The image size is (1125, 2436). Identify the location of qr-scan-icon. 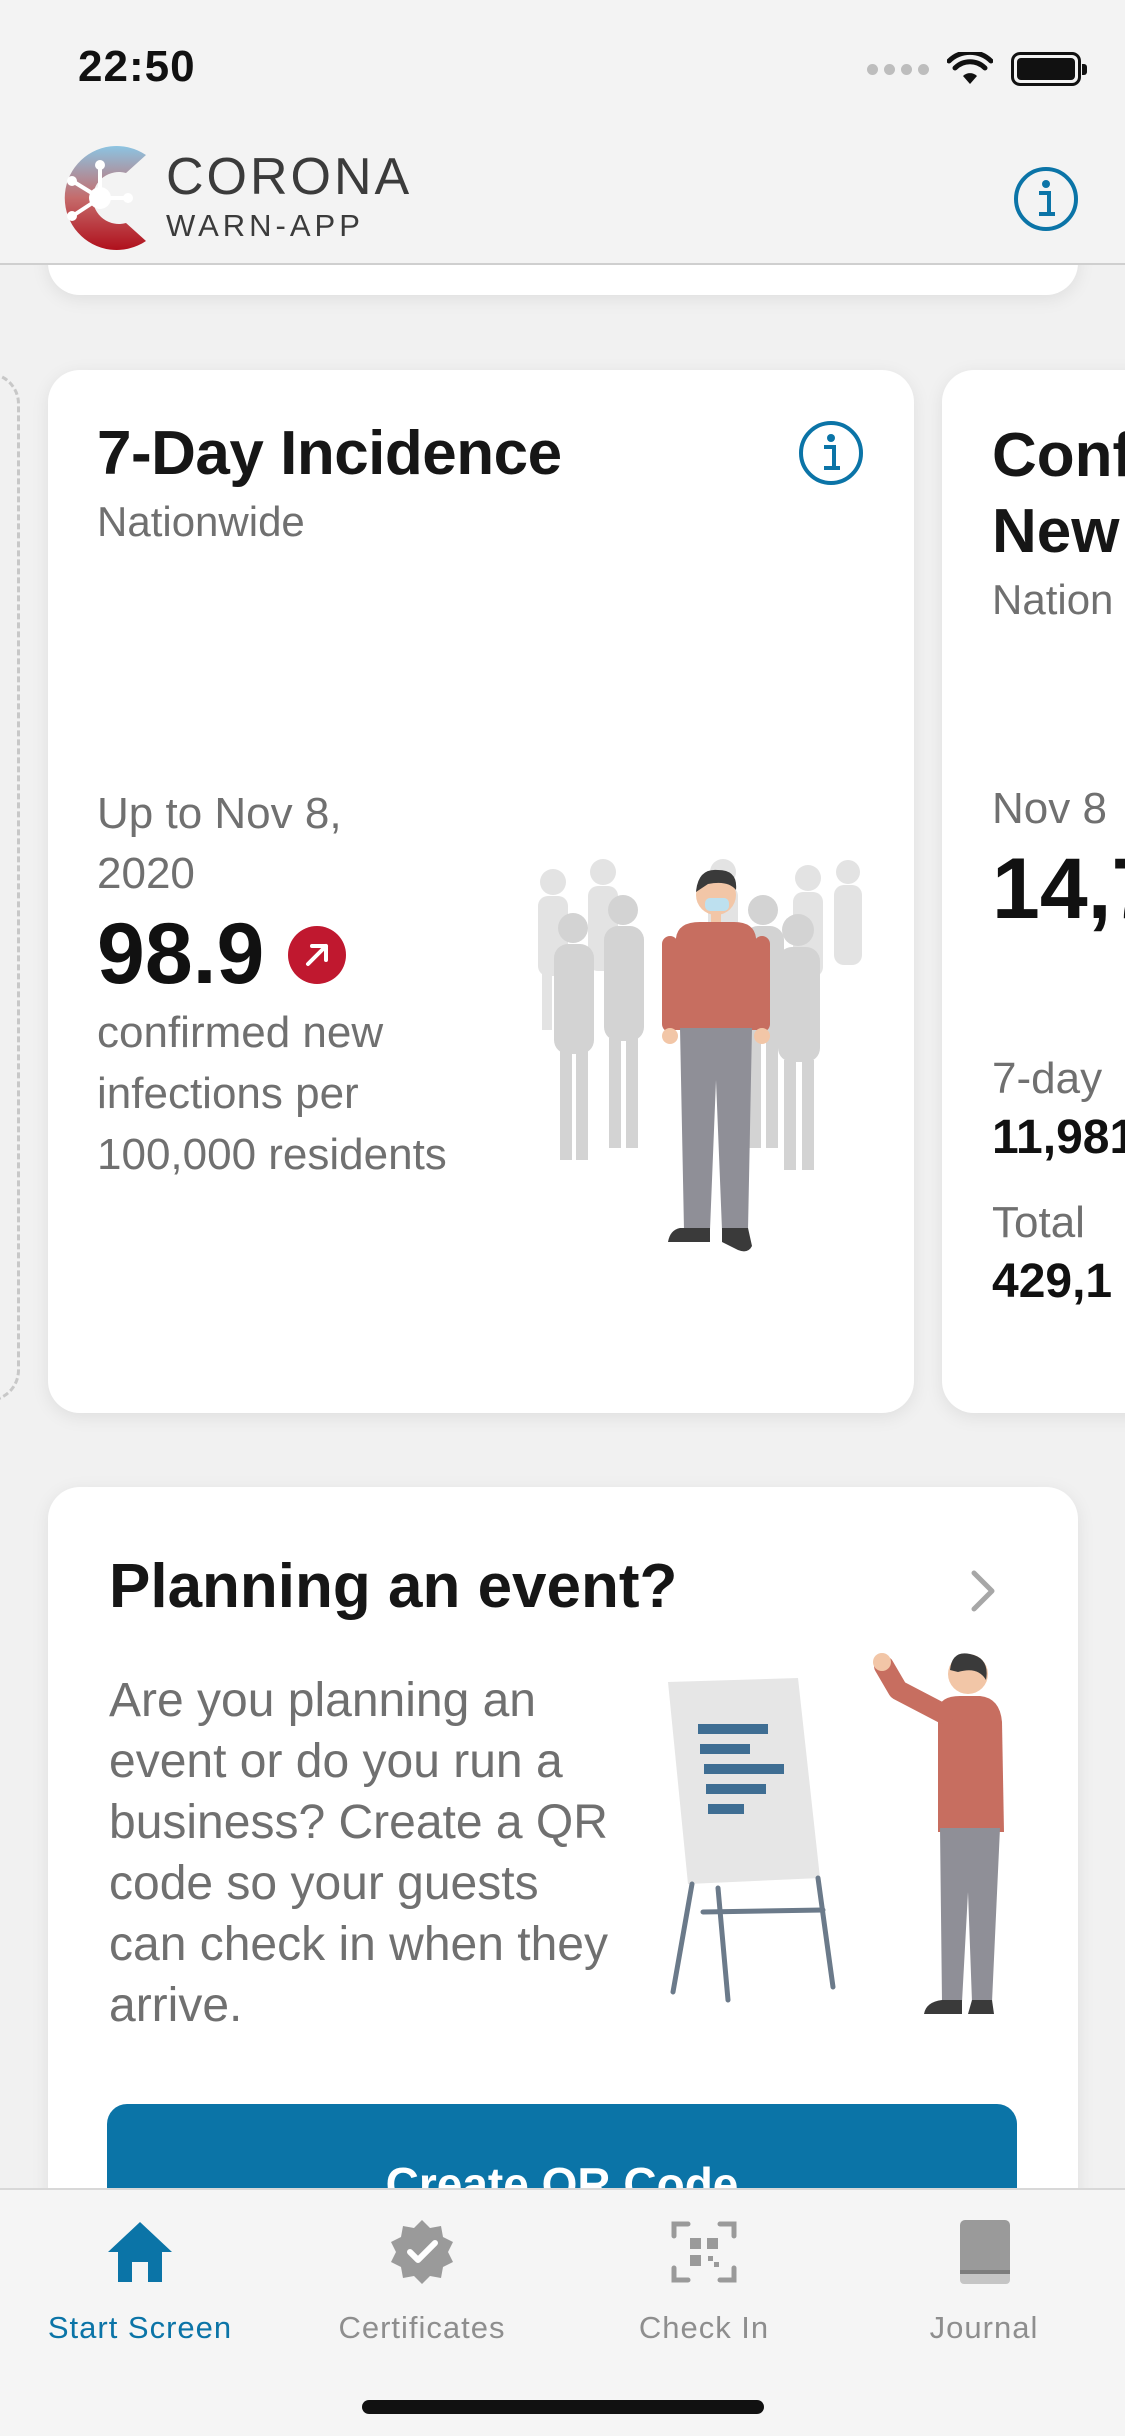
(704, 2252).